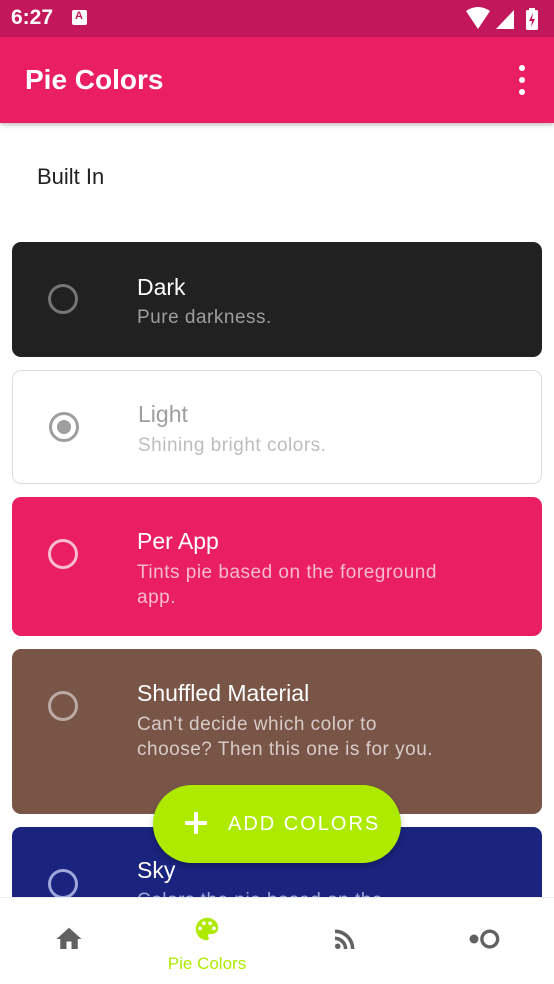 The image size is (554, 984). I want to click on toggle-dots-icon, so click(484, 939).